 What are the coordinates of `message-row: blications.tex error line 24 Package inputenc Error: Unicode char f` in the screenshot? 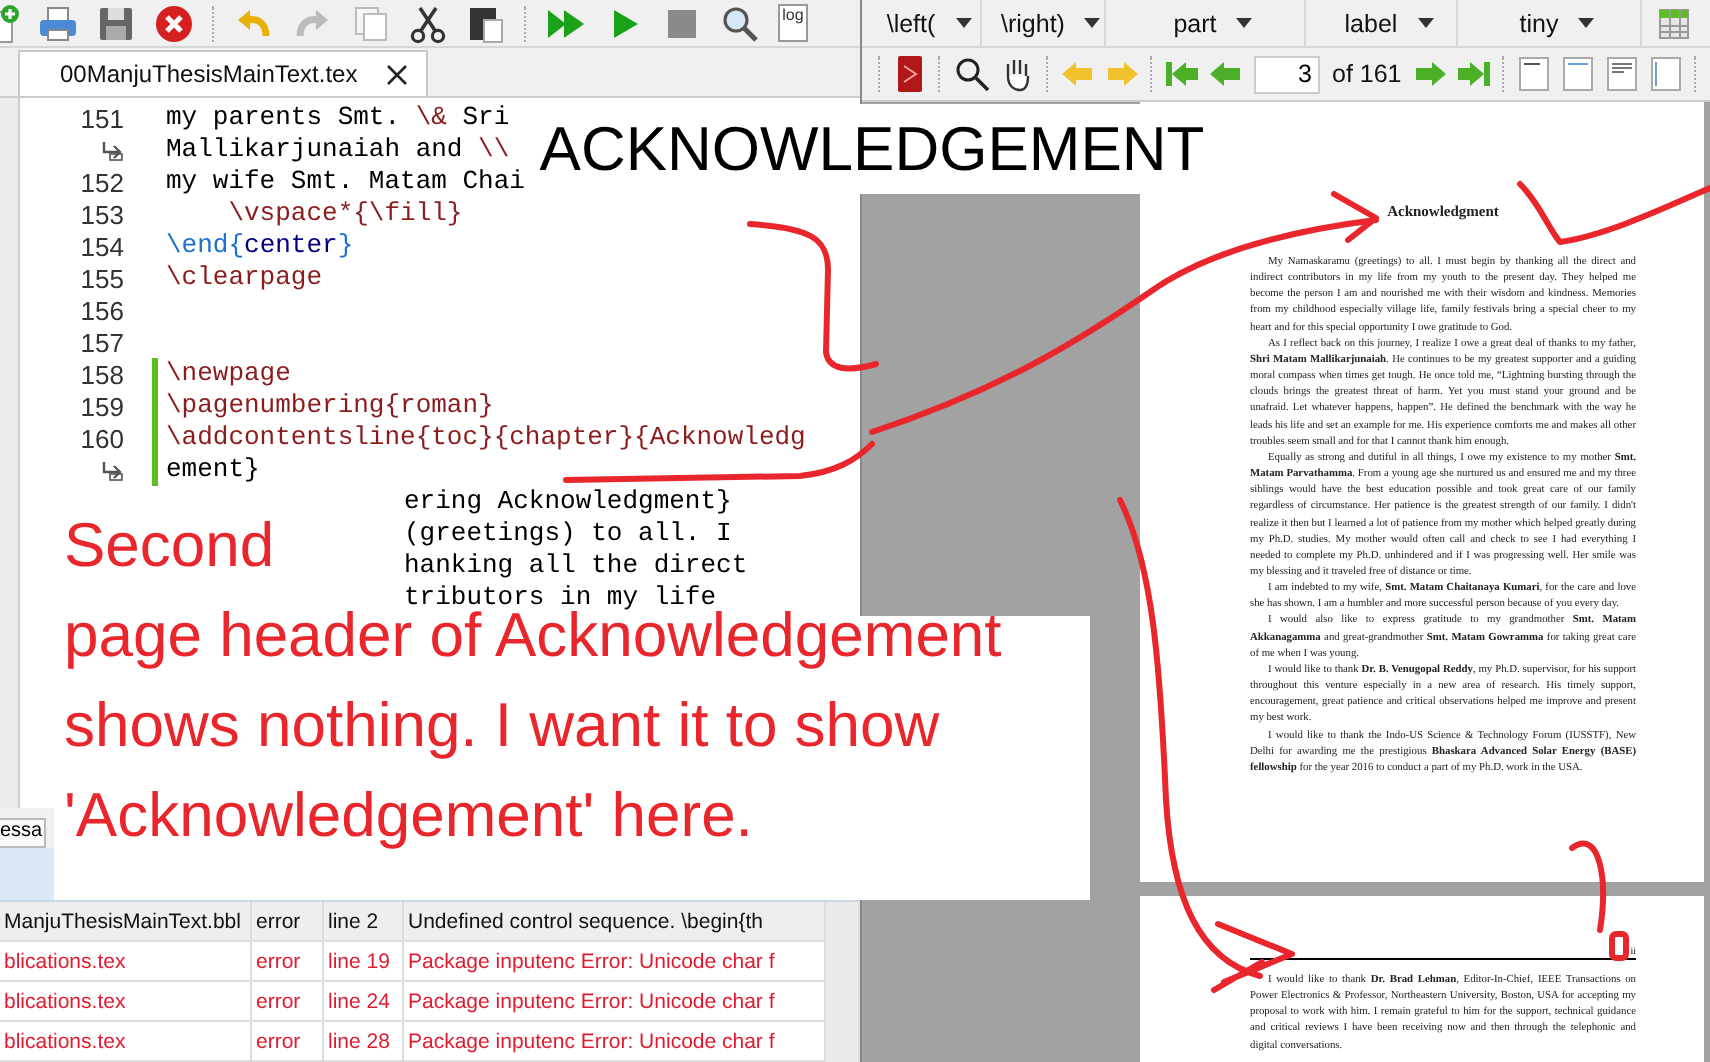 It's located at (430, 1002).